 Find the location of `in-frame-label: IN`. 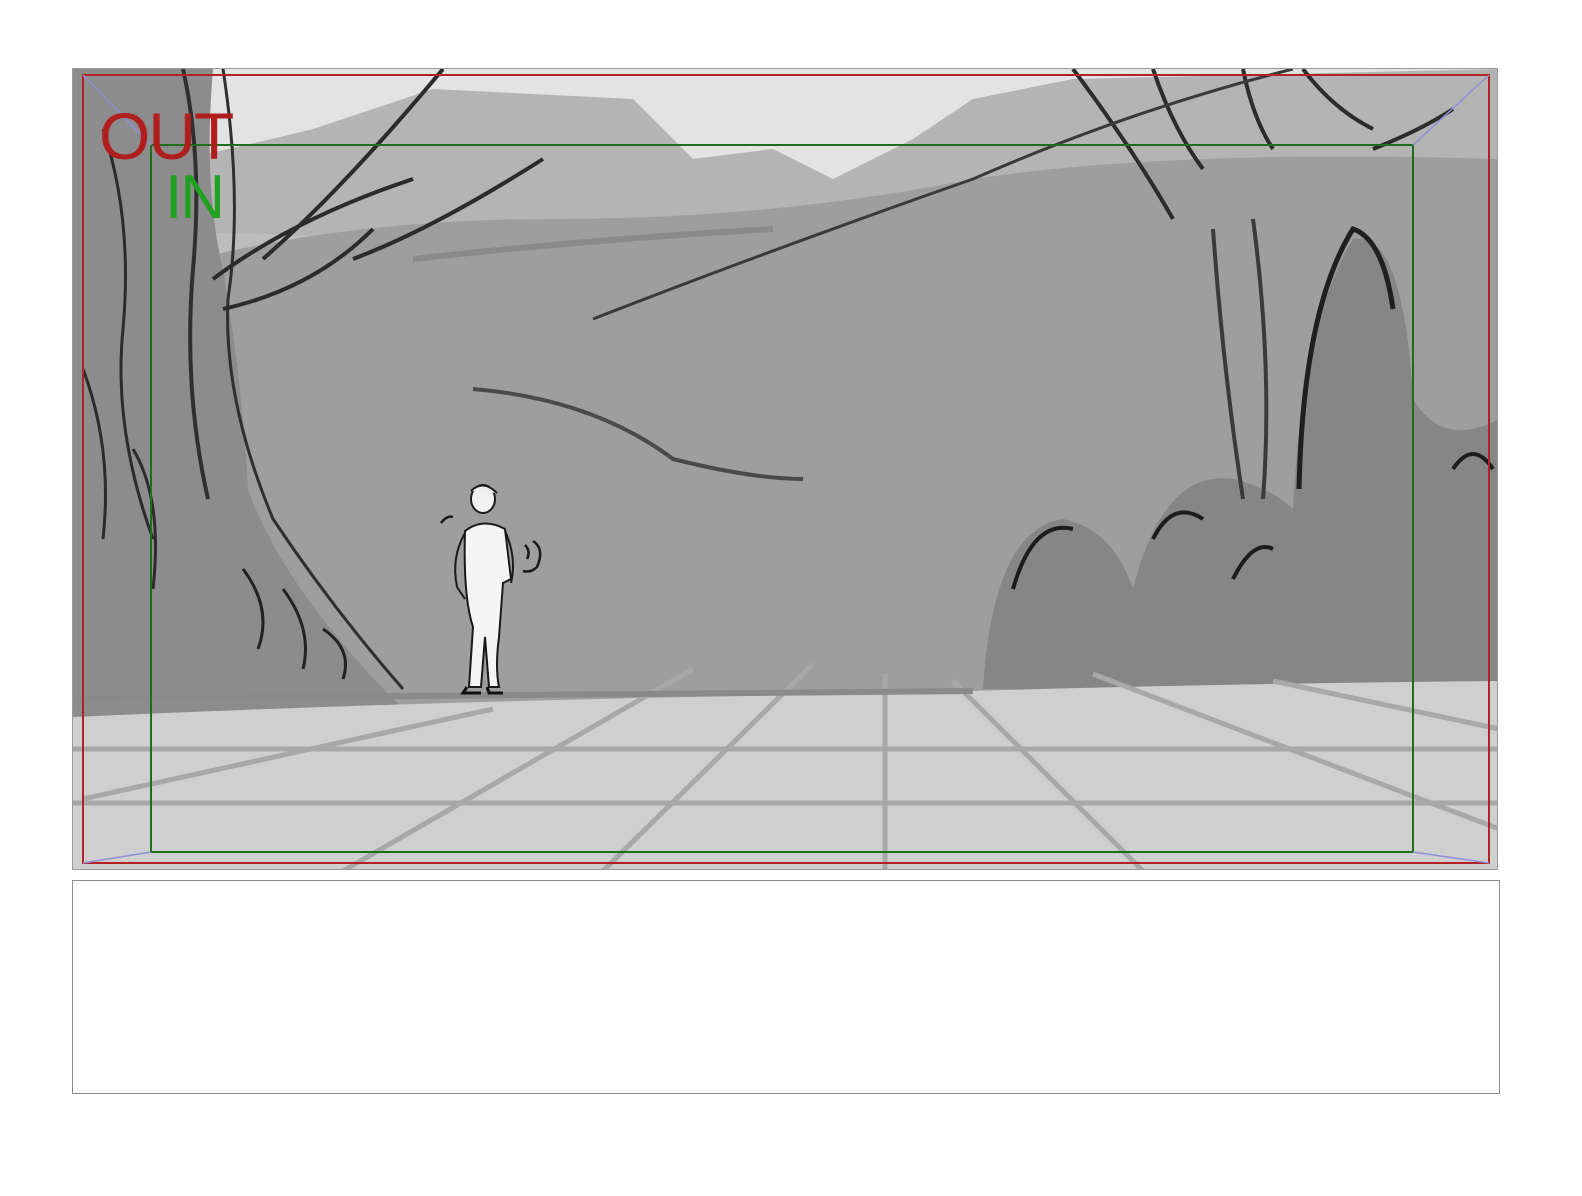

in-frame-label: IN is located at coordinates (195, 197).